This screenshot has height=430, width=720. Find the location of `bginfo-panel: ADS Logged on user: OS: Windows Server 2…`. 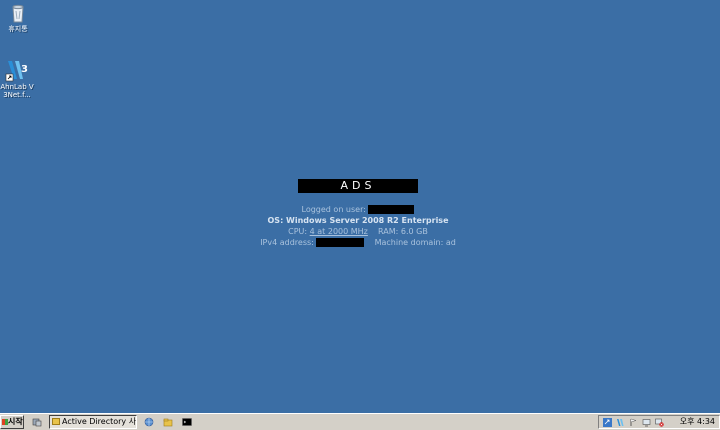

bginfo-panel: ADS Logged on user: OS: Windows Server 2… is located at coordinates (358, 211).